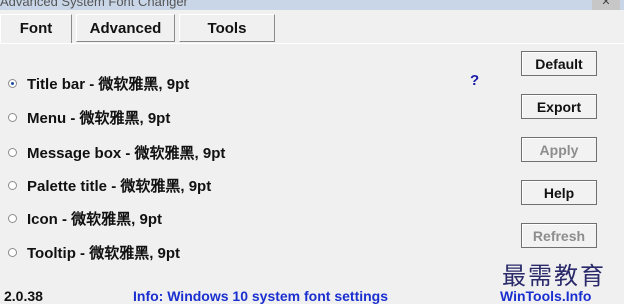 The height and width of the screenshot is (304, 624). Describe the element at coordinates (606, 5) in the screenshot. I see `close-icon: ✕` at that location.